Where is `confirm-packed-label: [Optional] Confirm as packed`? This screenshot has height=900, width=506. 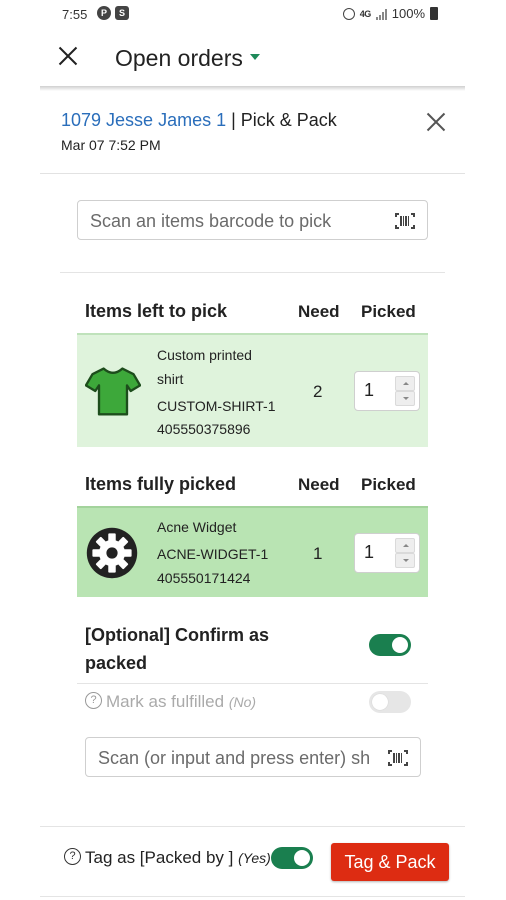
confirm-packed-label: [Optional] Confirm as packed is located at coordinates (177, 649).